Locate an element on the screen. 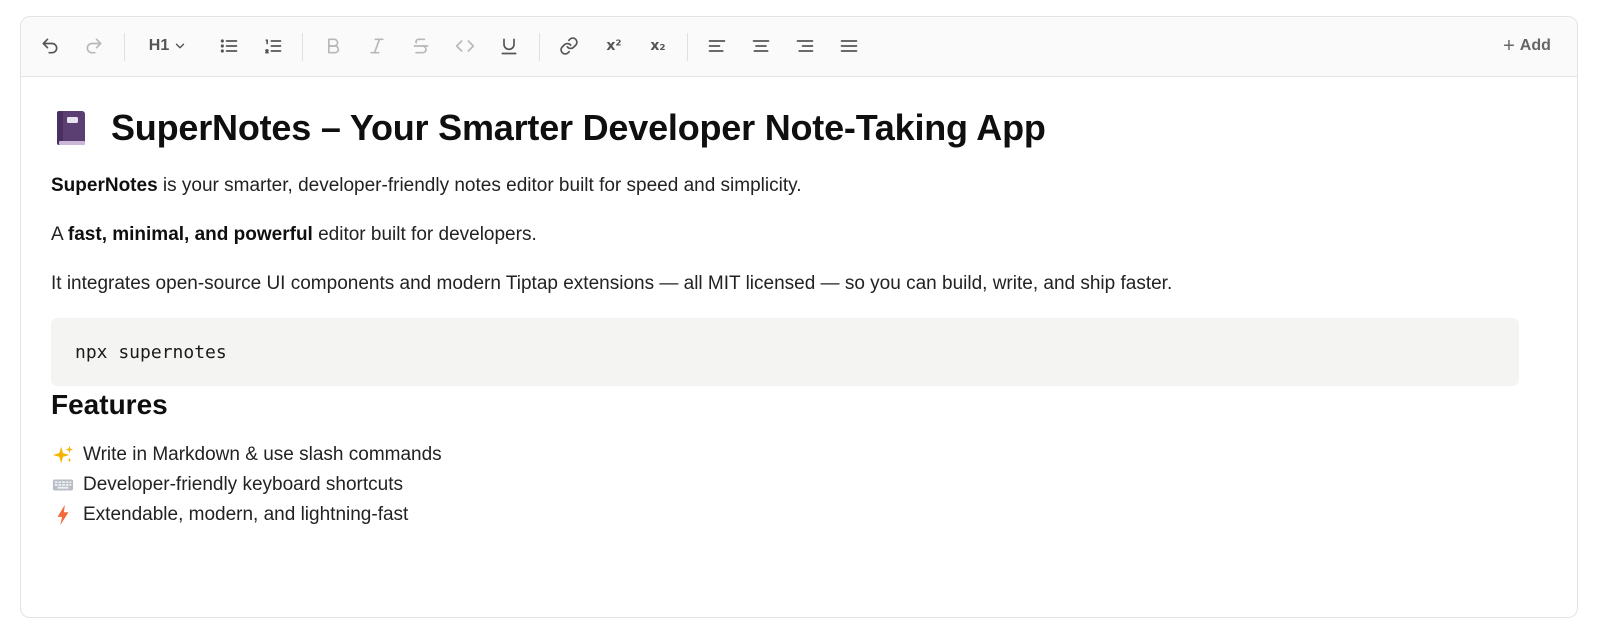 This screenshot has height=638, width=1599. code-icon is located at coordinates (465, 46).